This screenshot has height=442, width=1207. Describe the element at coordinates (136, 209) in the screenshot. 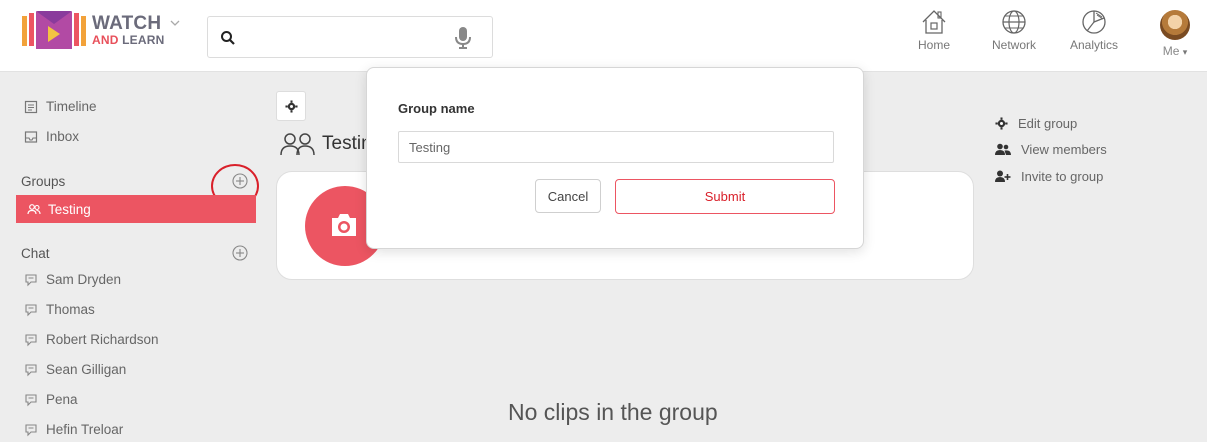

I see `sidebar-item-group-testing: Testing` at that location.